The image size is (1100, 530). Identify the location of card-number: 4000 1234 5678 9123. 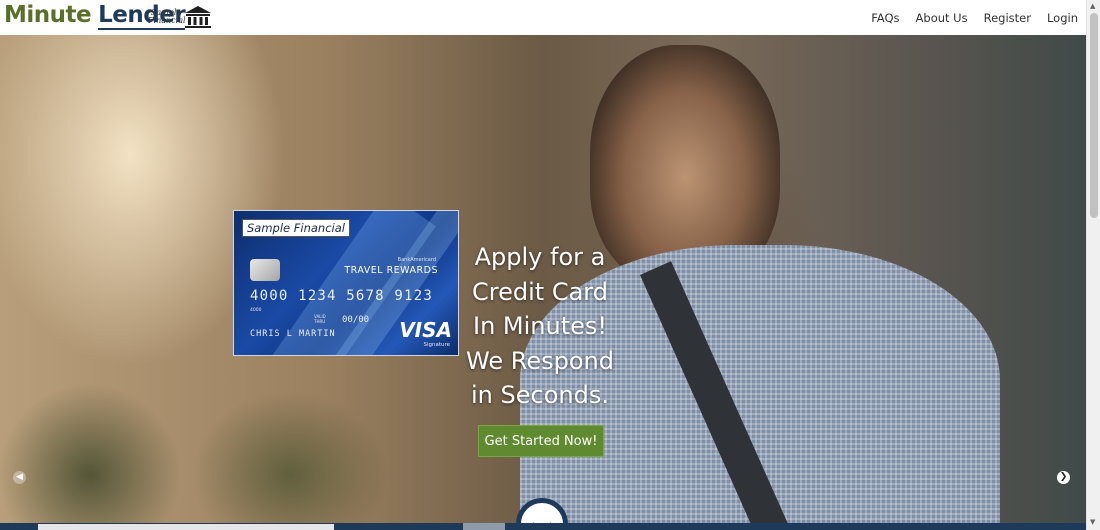
(341, 296).